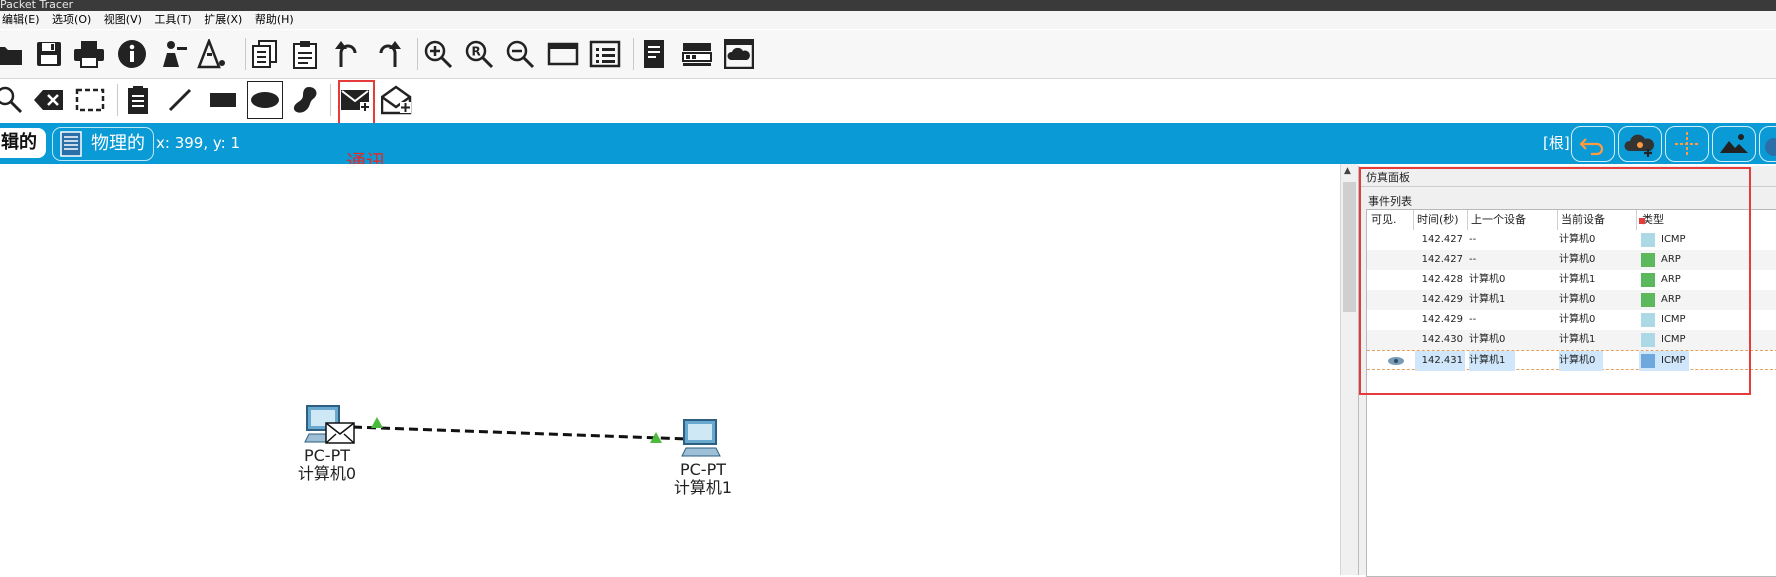 The width and height of the screenshot is (1776, 577). Describe the element at coordinates (326, 455) in the screenshot. I see `pc0-model: PC-PT` at that location.